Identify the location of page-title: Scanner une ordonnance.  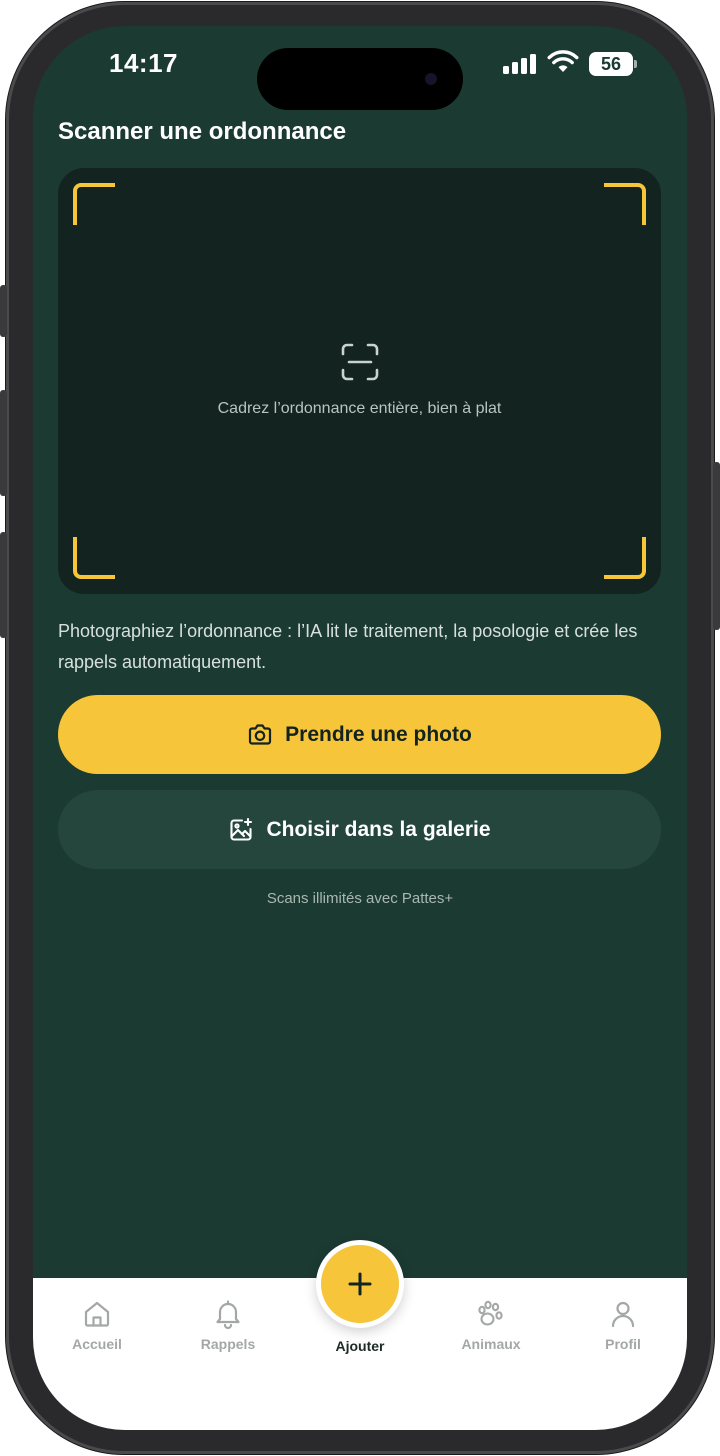
(202, 131).